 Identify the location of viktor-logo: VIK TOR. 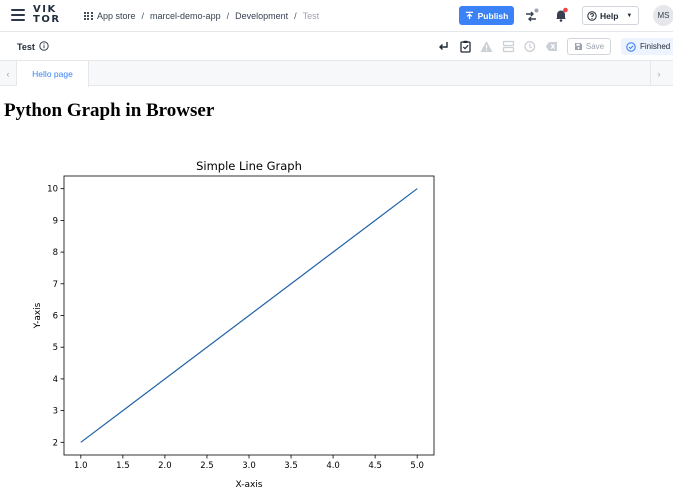
(46, 14).